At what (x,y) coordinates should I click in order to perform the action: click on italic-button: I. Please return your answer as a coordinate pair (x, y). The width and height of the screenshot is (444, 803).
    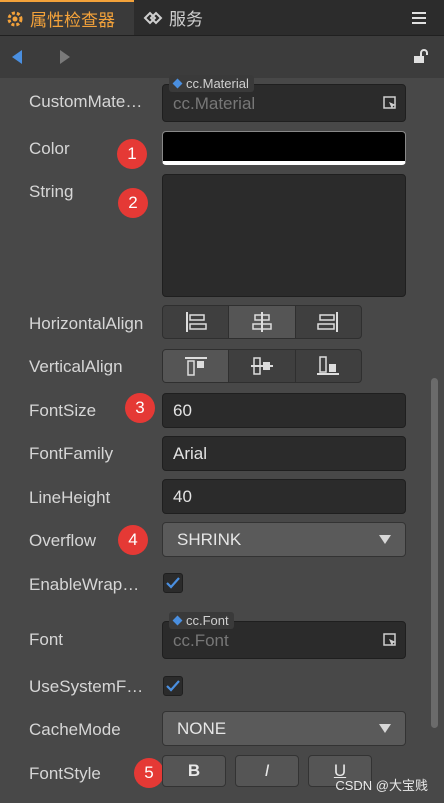
    Looking at the image, I should click on (267, 771).